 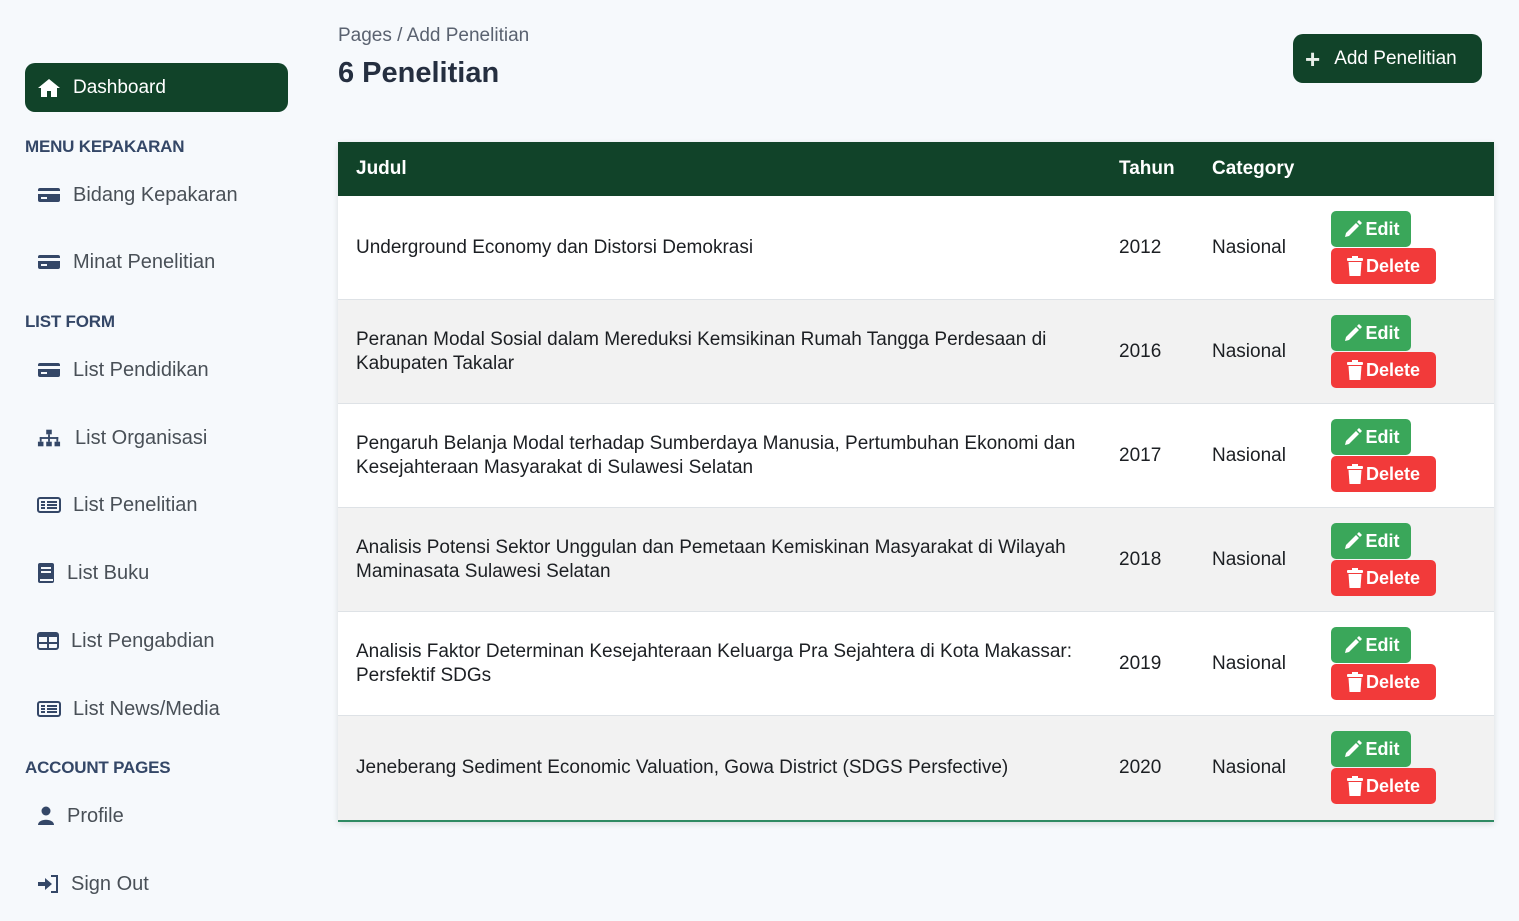 I want to click on home-icon, so click(x=49, y=88).